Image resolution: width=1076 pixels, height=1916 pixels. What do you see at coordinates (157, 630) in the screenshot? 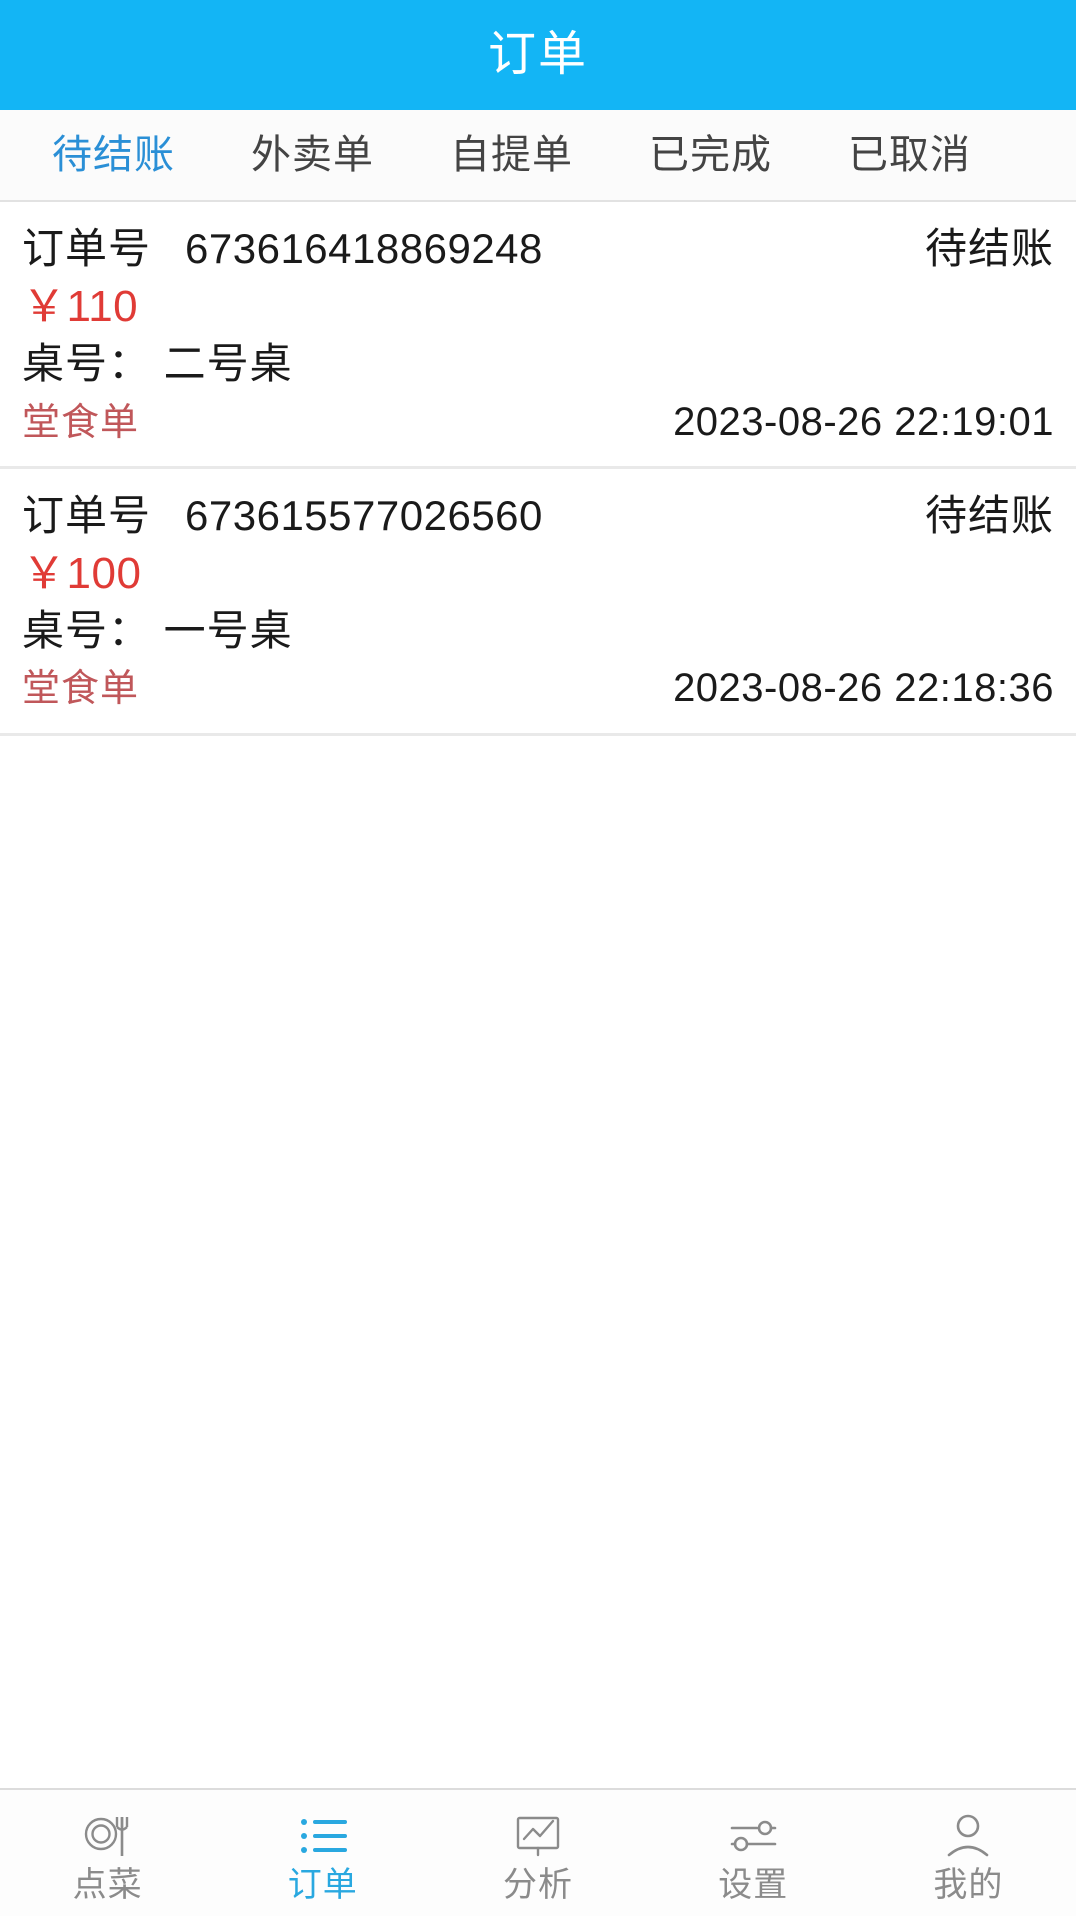
I see `order-table-no: 桌号： 一号桌` at bounding box center [157, 630].